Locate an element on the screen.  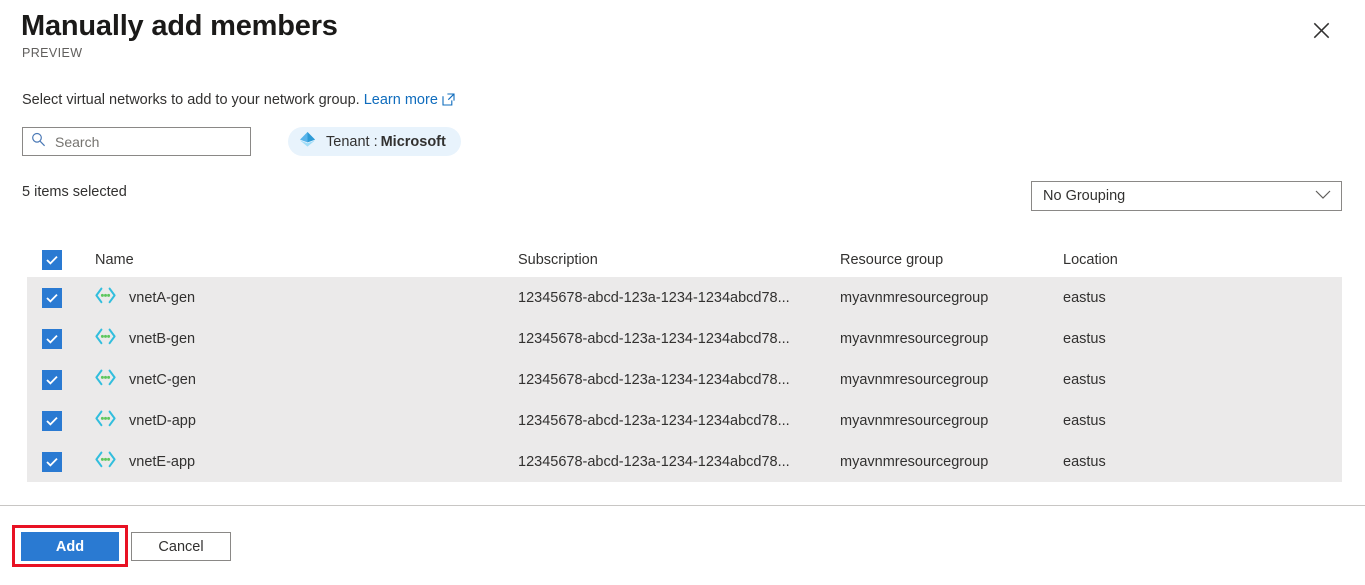
add-button: Add is located at coordinates (70, 546).